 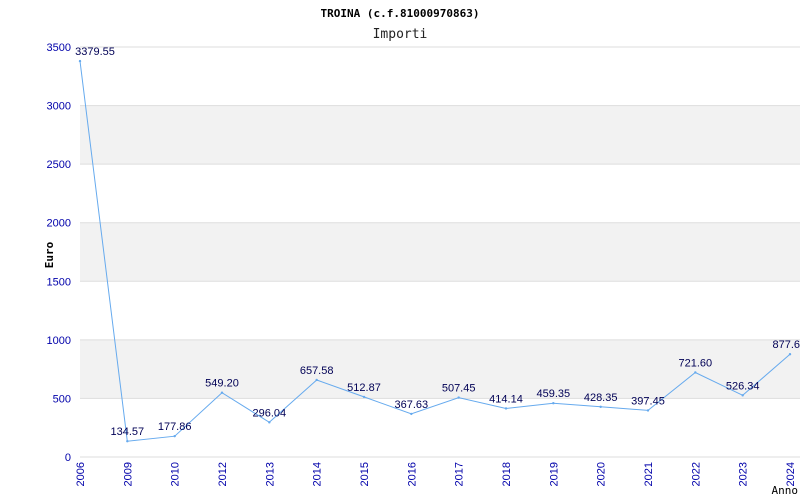 I want to click on data-label: 512.87, so click(x=364, y=388).